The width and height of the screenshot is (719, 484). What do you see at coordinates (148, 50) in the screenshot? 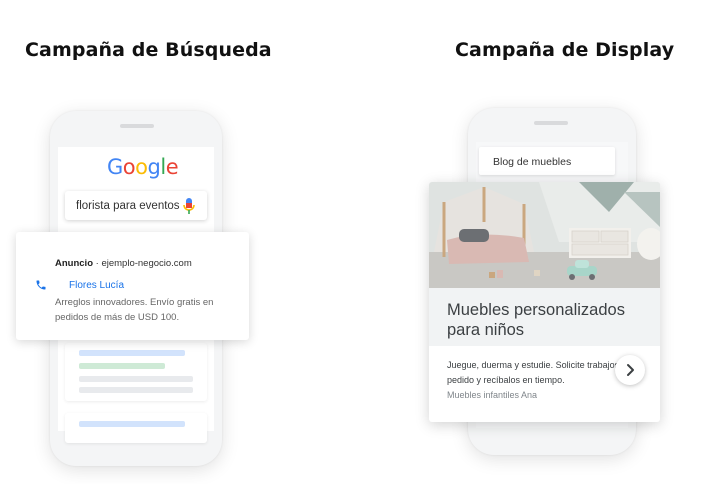
I see `search-campaign-title: Campaña de Búsqueda` at bounding box center [148, 50].